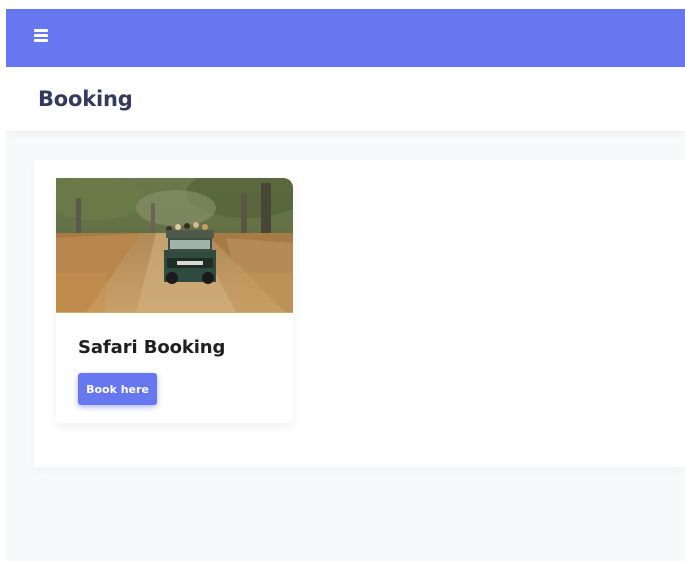 The image size is (685, 561). What do you see at coordinates (174, 245) in the screenshot?
I see `safari-jeep-photo` at bounding box center [174, 245].